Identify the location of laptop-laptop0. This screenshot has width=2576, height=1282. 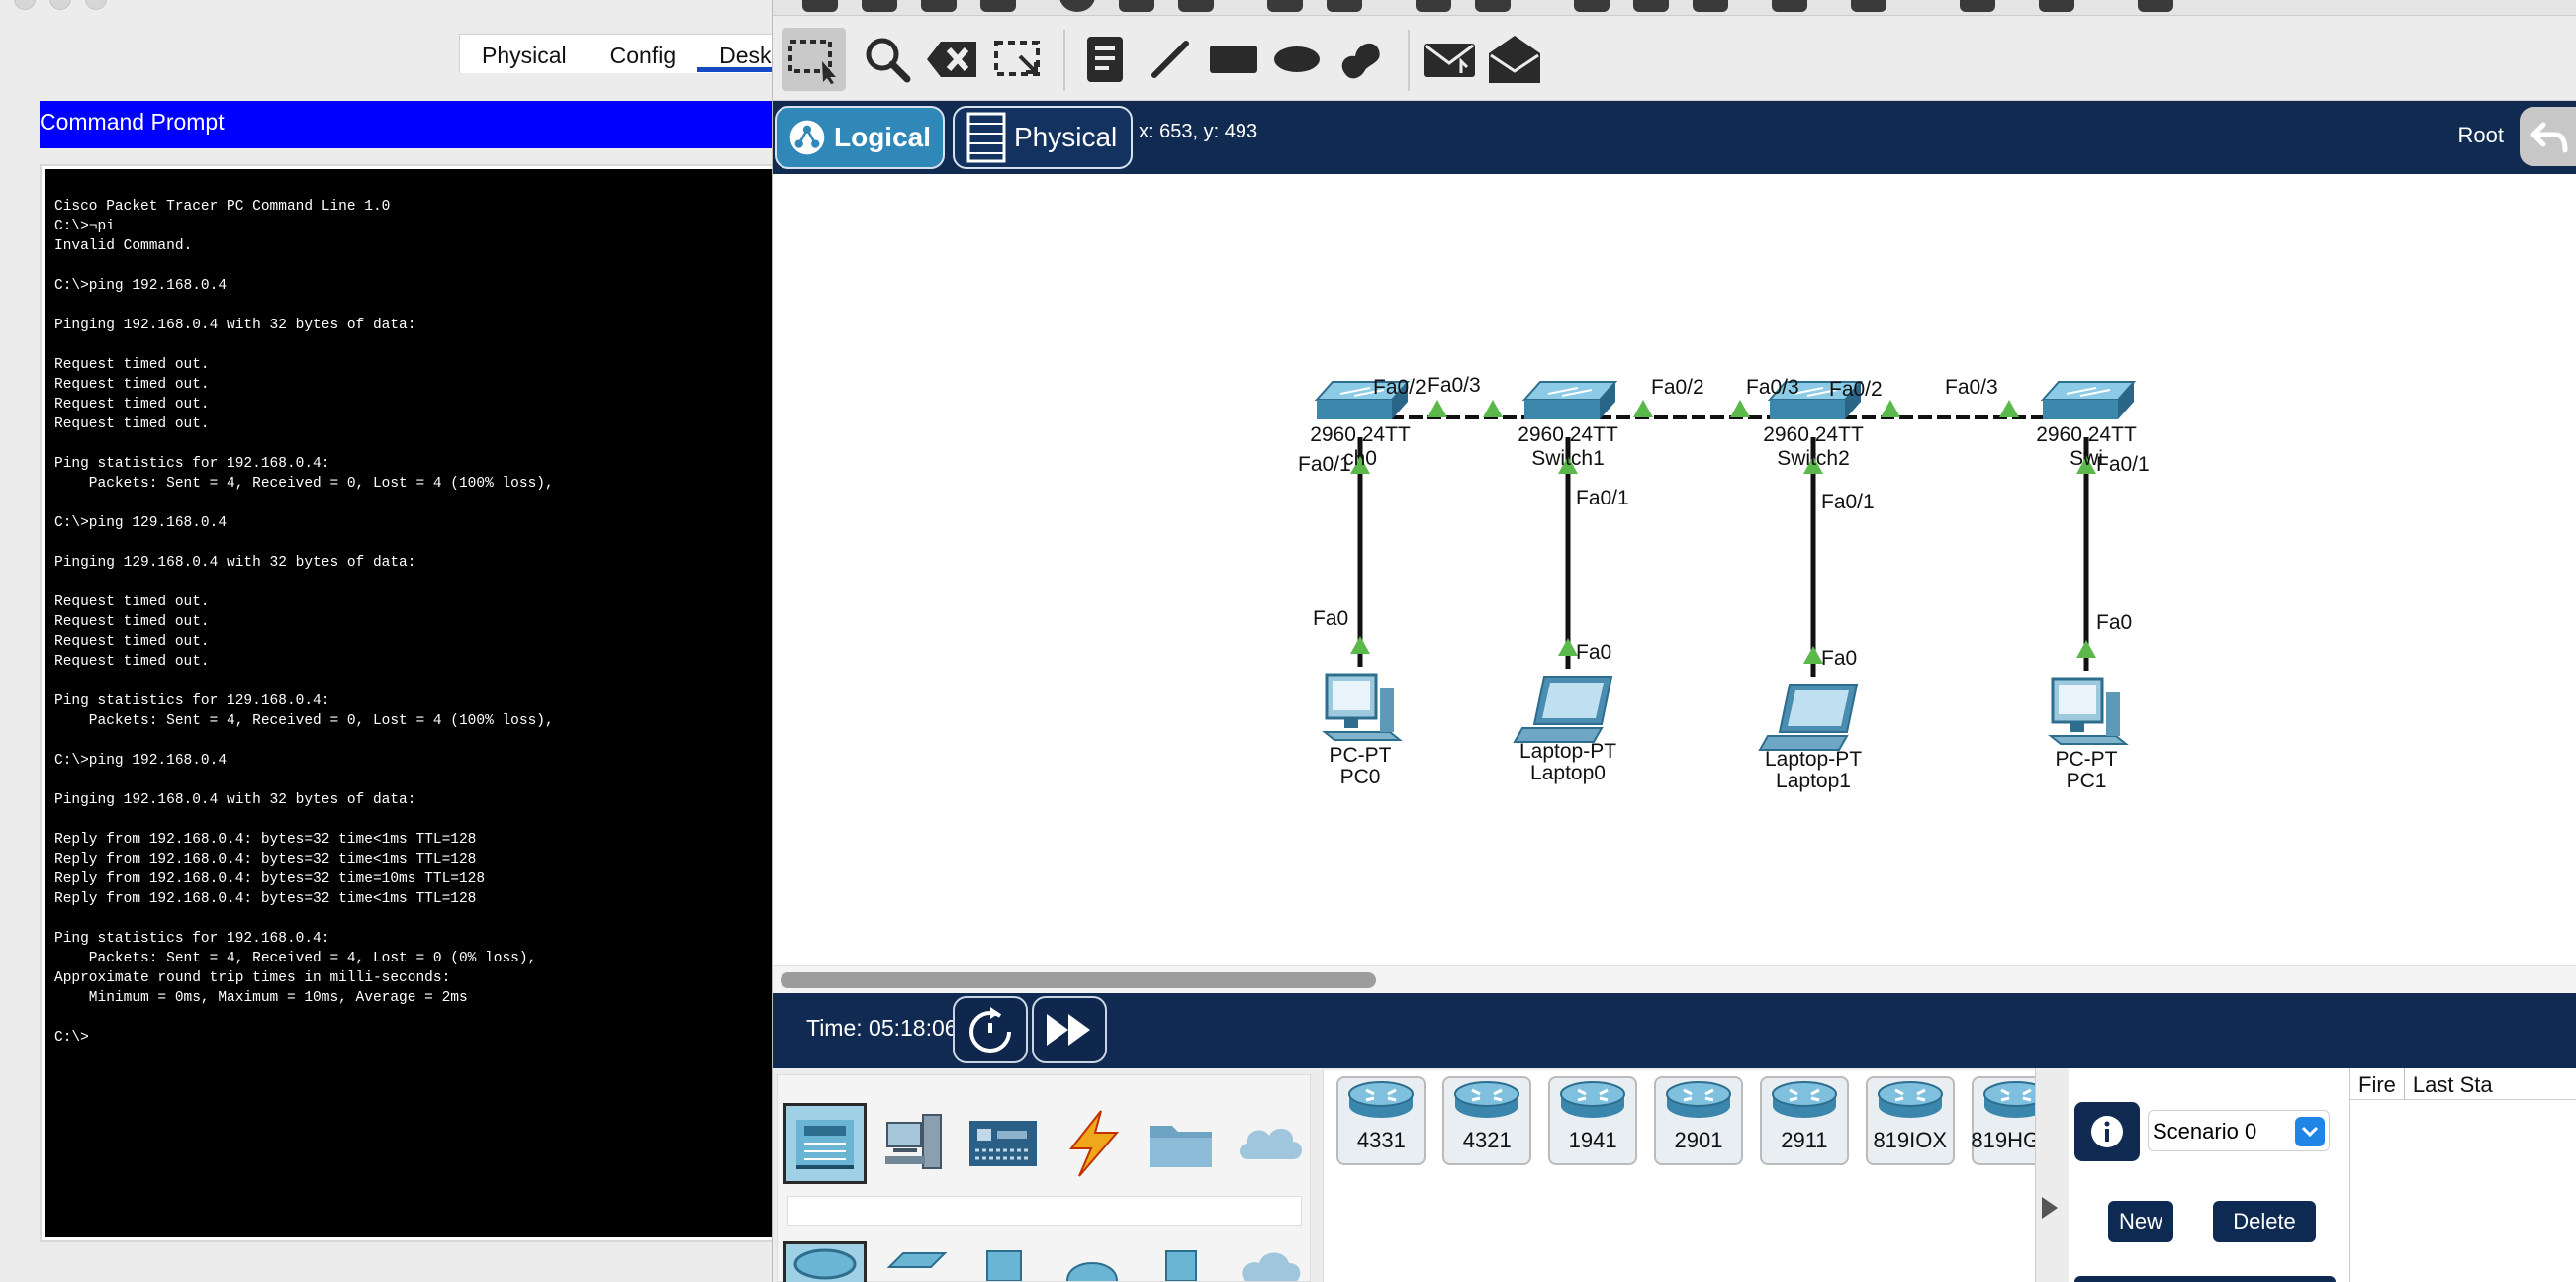
(1563, 709).